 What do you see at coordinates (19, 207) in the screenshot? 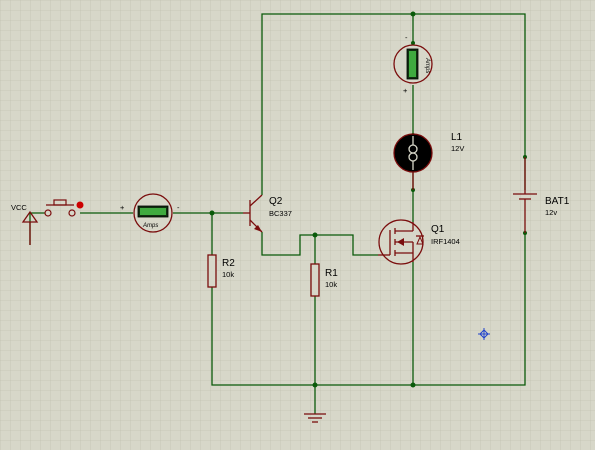
I see `vcc-label: VCC` at bounding box center [19, 207].